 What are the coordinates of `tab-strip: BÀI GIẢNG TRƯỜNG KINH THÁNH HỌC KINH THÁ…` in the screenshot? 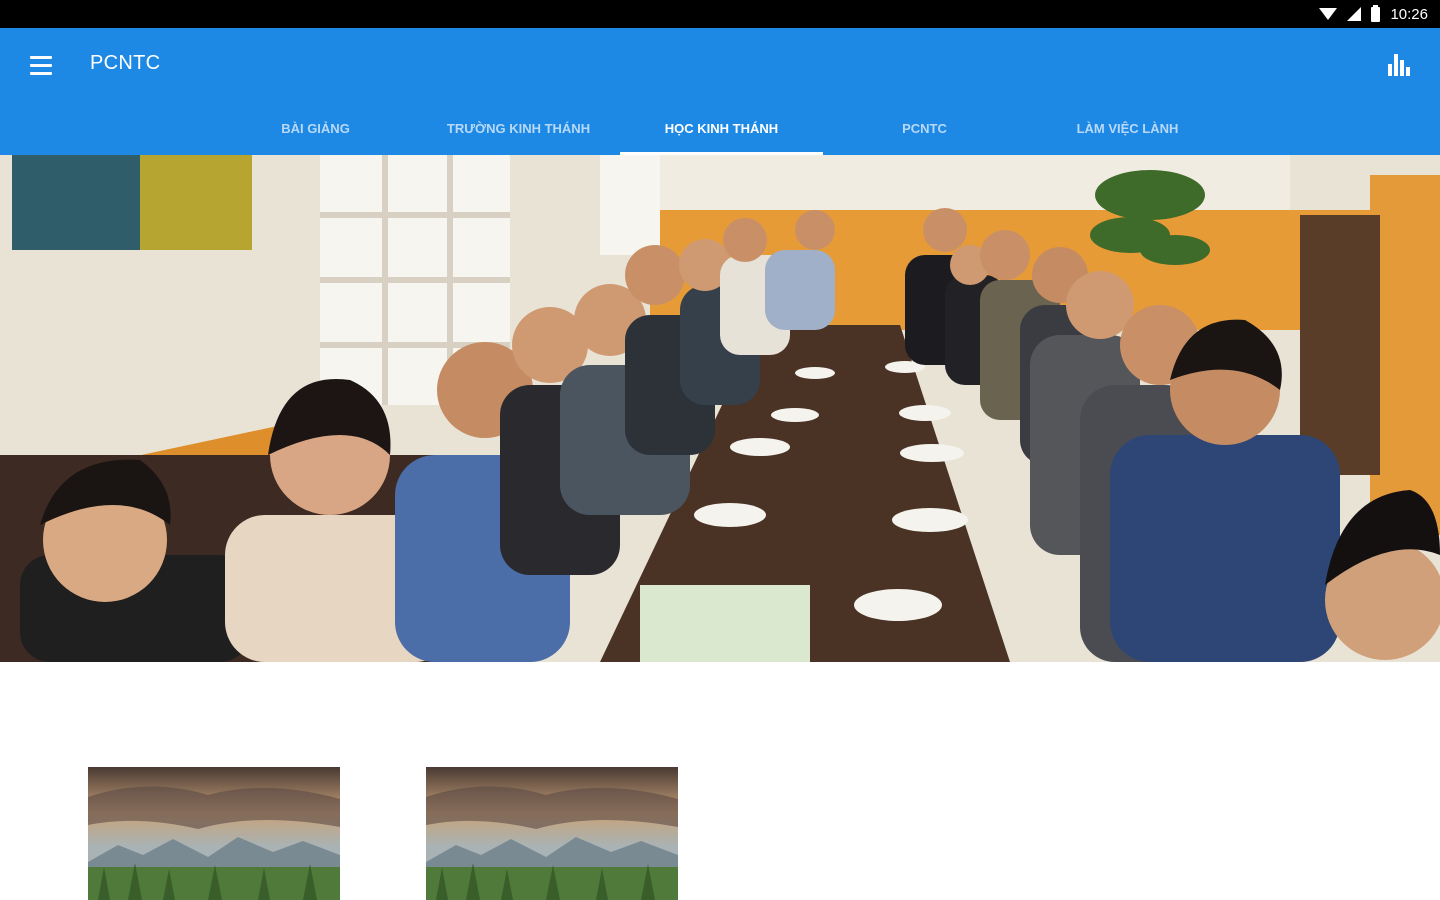 It's located at (722, 128).